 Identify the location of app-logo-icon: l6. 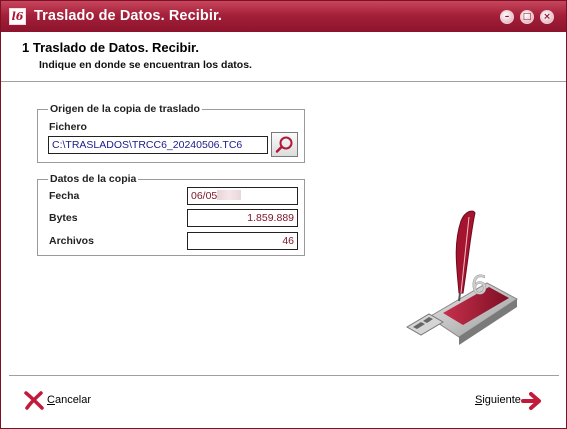
(17, 16).